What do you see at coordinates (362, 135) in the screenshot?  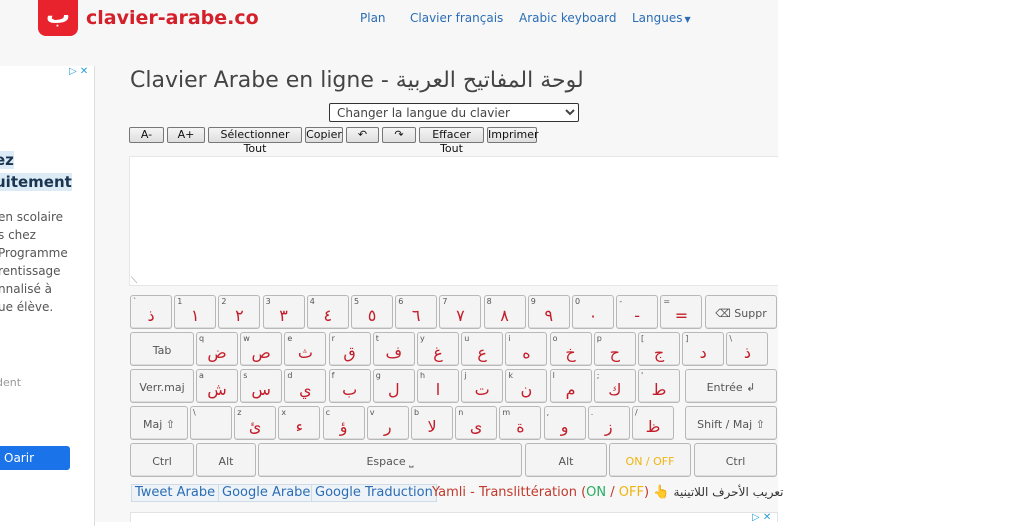 I see `undo-icon: ↶` at bounding box center [362, 135].